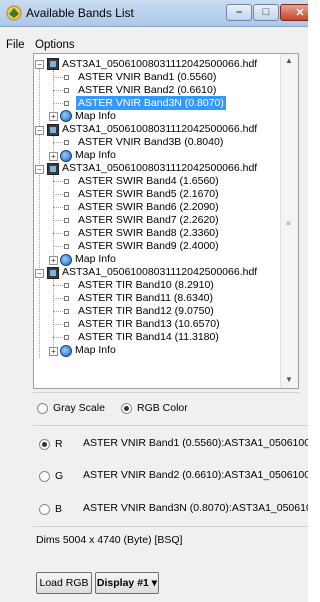 The height and width of the screenshot is (602, 320). Describe the element at coordinates (95, 259) in the screenshot. I see `tree-map-info-3: Map Info` at that location.